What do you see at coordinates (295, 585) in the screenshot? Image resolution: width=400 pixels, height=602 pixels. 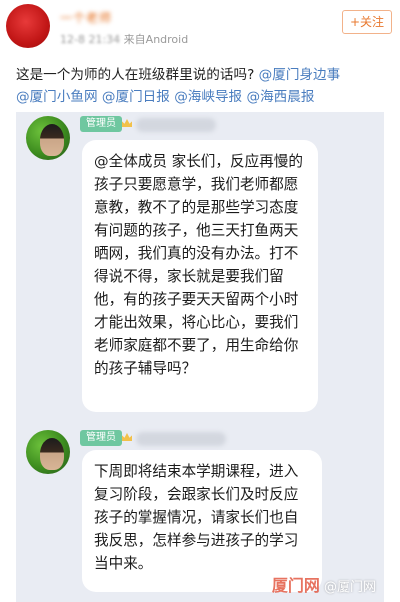 I see `watermark-logo-icon: 厦门网` at bounding box center [295, 585].